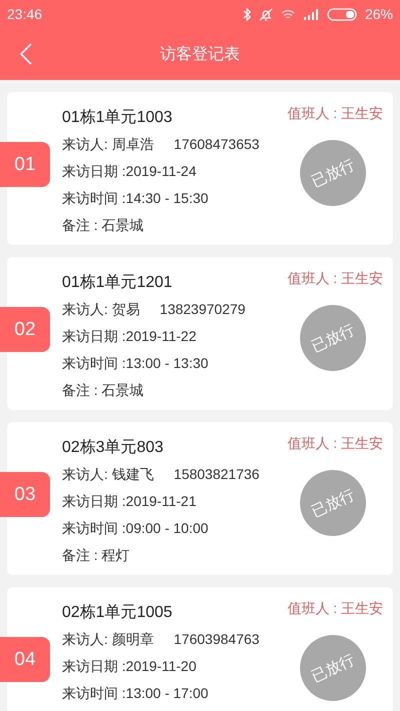 This screenshot has width=400, height=711. What do you see at coordinates (200, 54) in the screenshot?
I see `page-title: 访客登记表` at bounding box center [200, 54].